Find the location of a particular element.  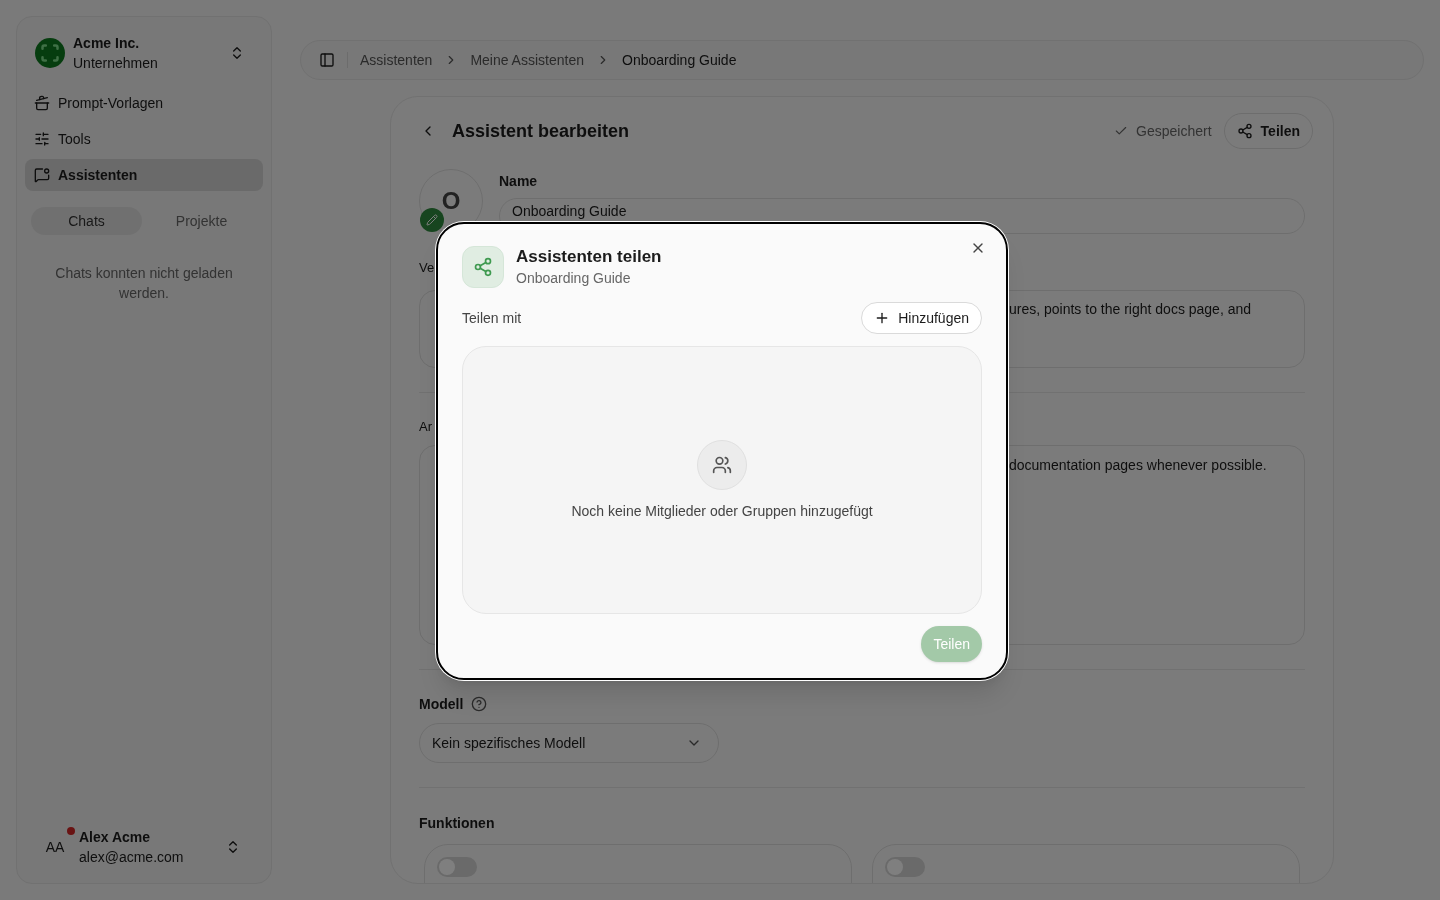

breadcrumb-link: Meine Assistenten is located at coordinates (527, 60).